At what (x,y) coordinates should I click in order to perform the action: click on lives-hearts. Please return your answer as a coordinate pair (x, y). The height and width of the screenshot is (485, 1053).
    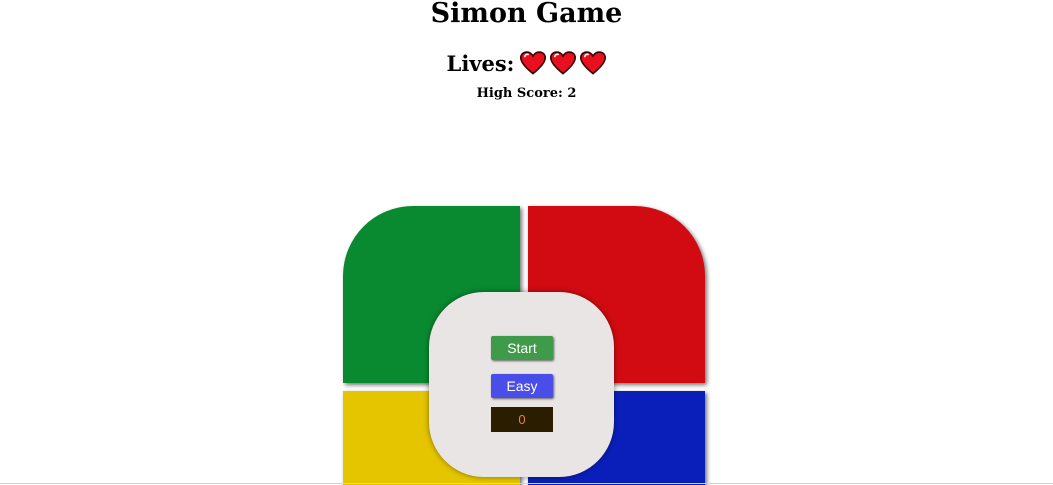
    Looking at the image, I should click on (563, 63).